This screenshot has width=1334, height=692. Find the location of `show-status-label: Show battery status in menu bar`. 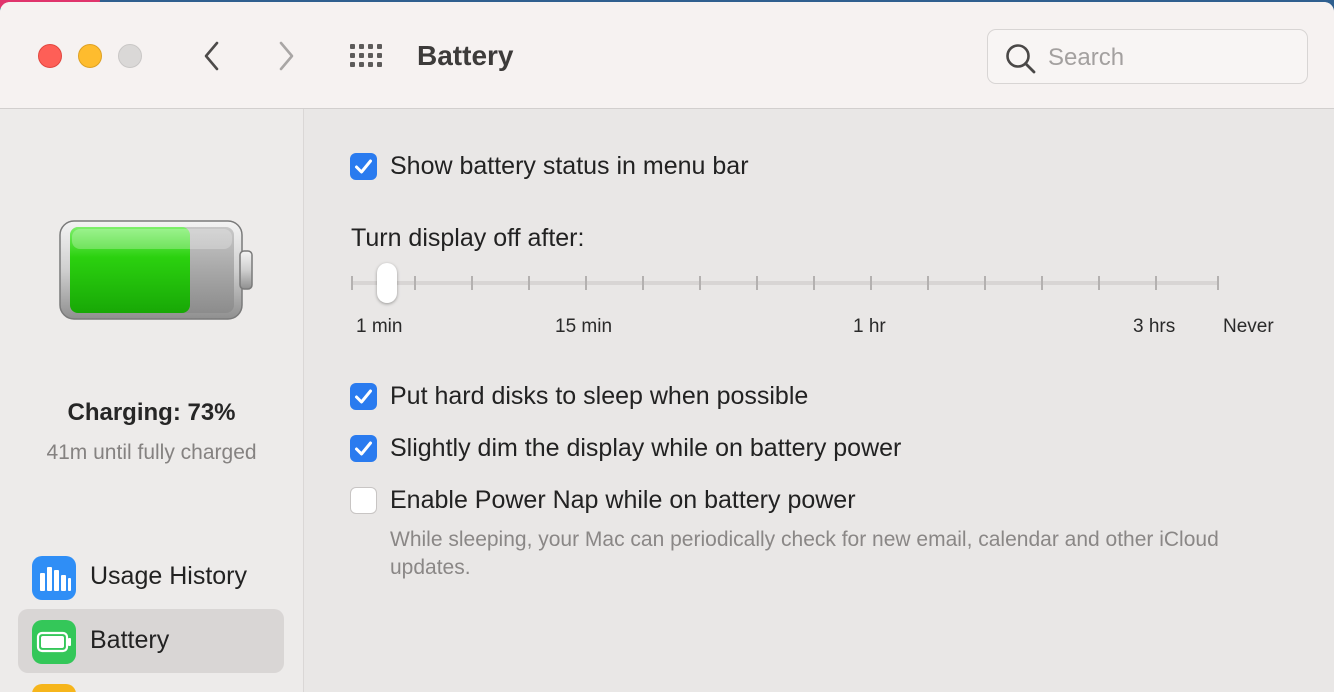

show-status-label: Show battery status in menu bar is located at coordinates (569, 166).